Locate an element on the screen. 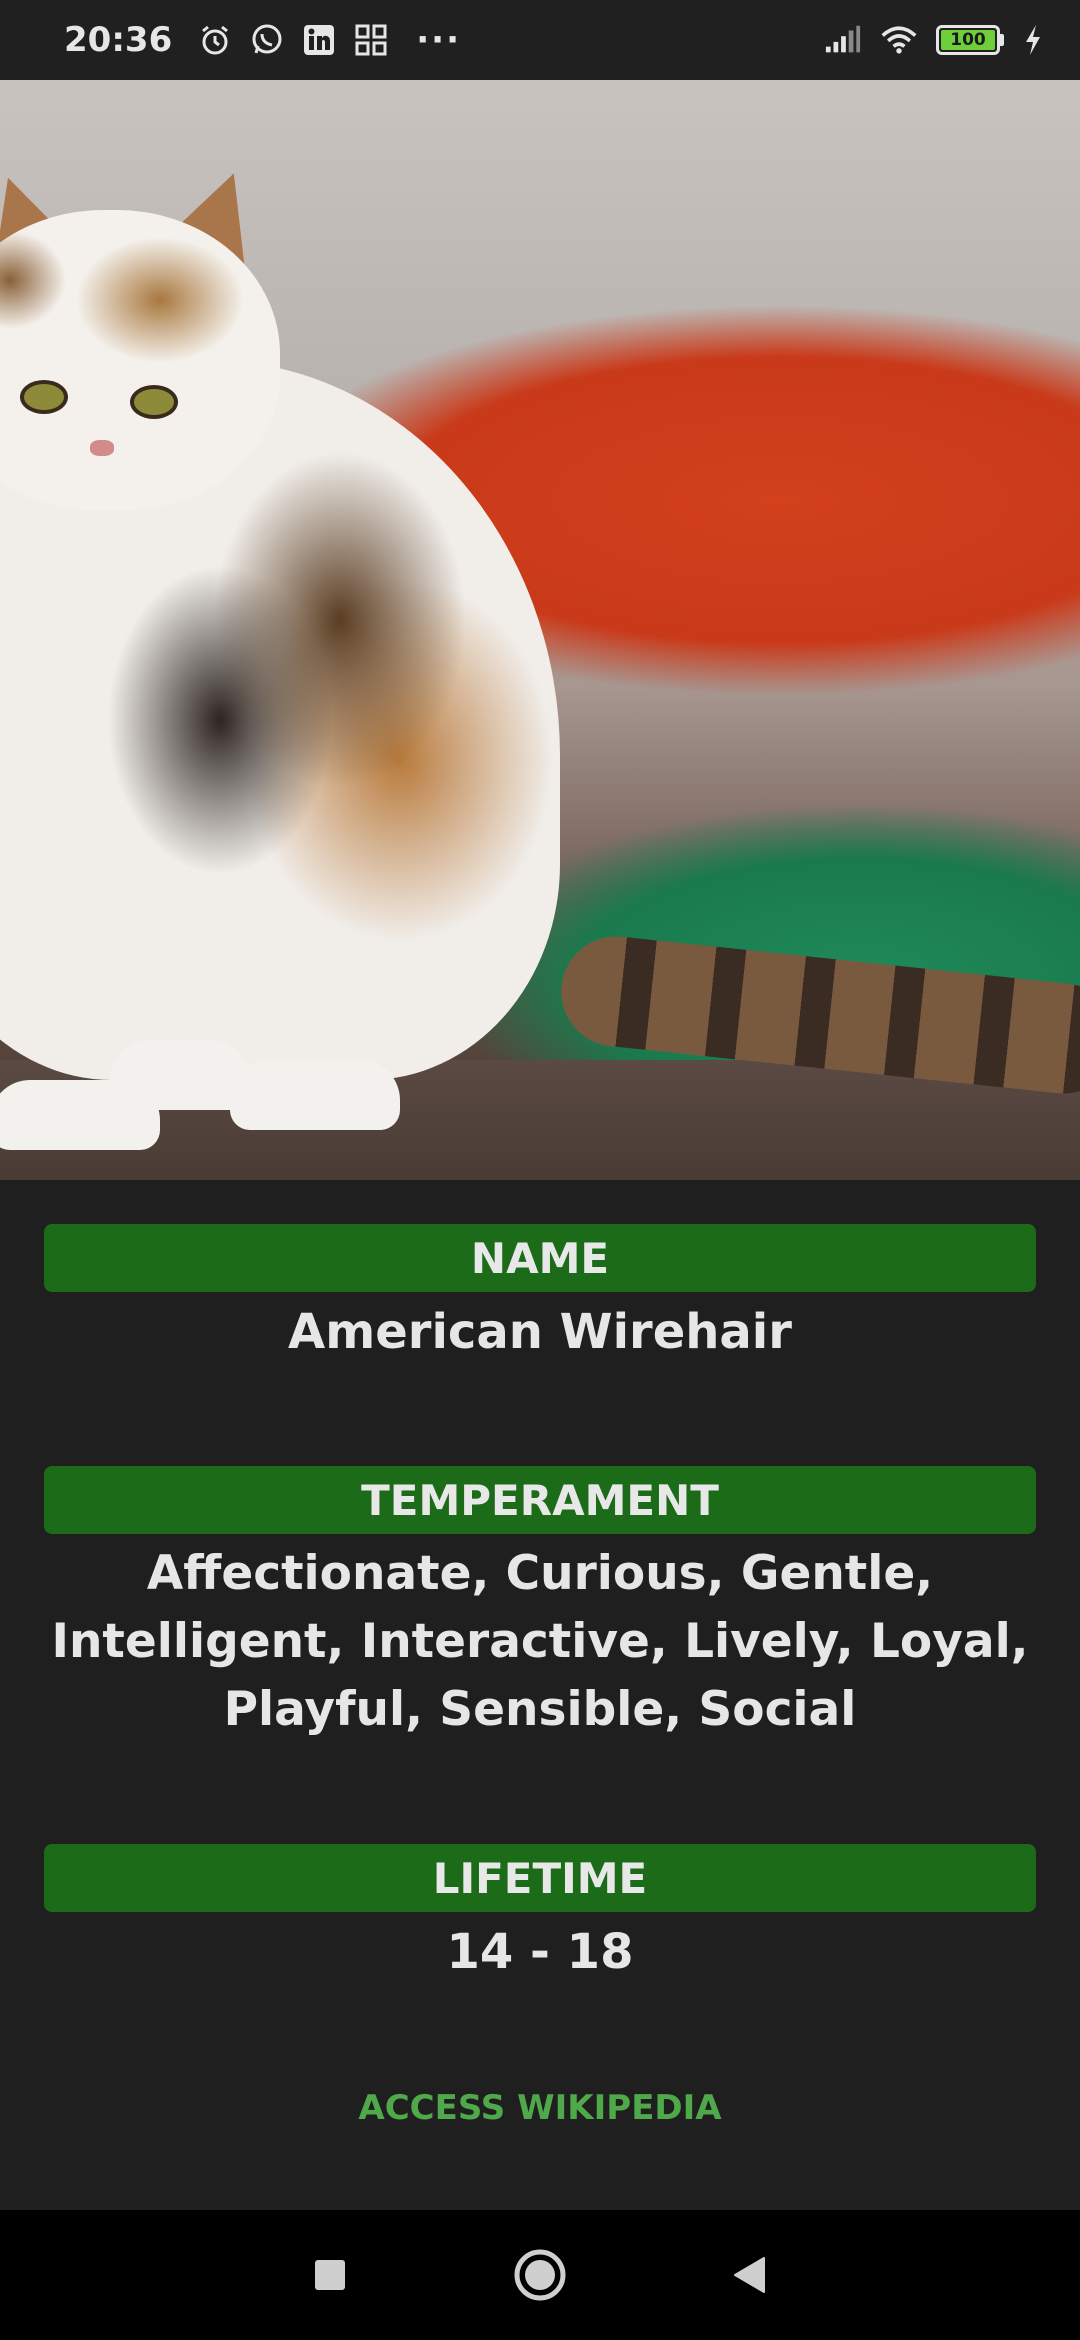 The width and height of the screenshot is (1080, 2340). lifetime-value: 14 - 18 is located at coordinates (540, 1952).